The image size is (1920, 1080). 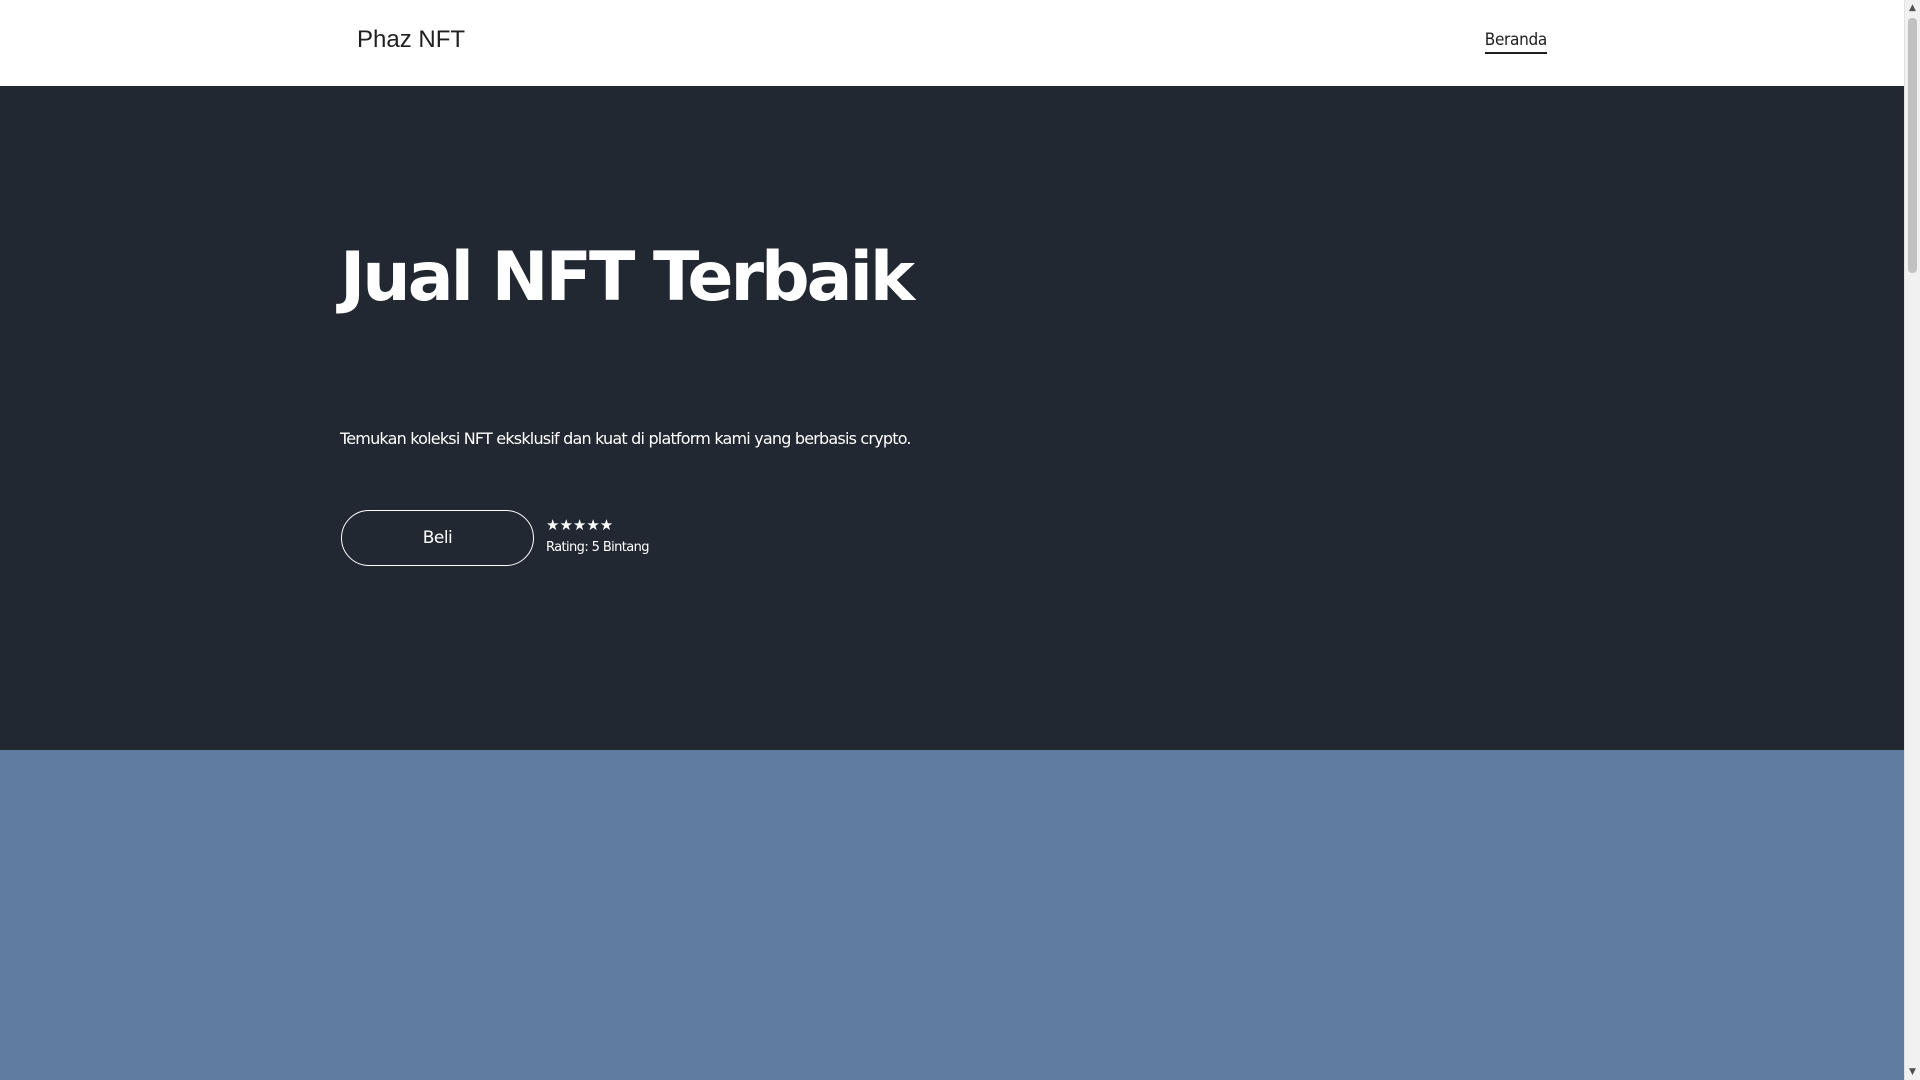 What do you see at coordinates (1912, 540) in the screenshot?
I see `vertical-scrollbar: ▲ ▼` at bounding box center [1912, 540].